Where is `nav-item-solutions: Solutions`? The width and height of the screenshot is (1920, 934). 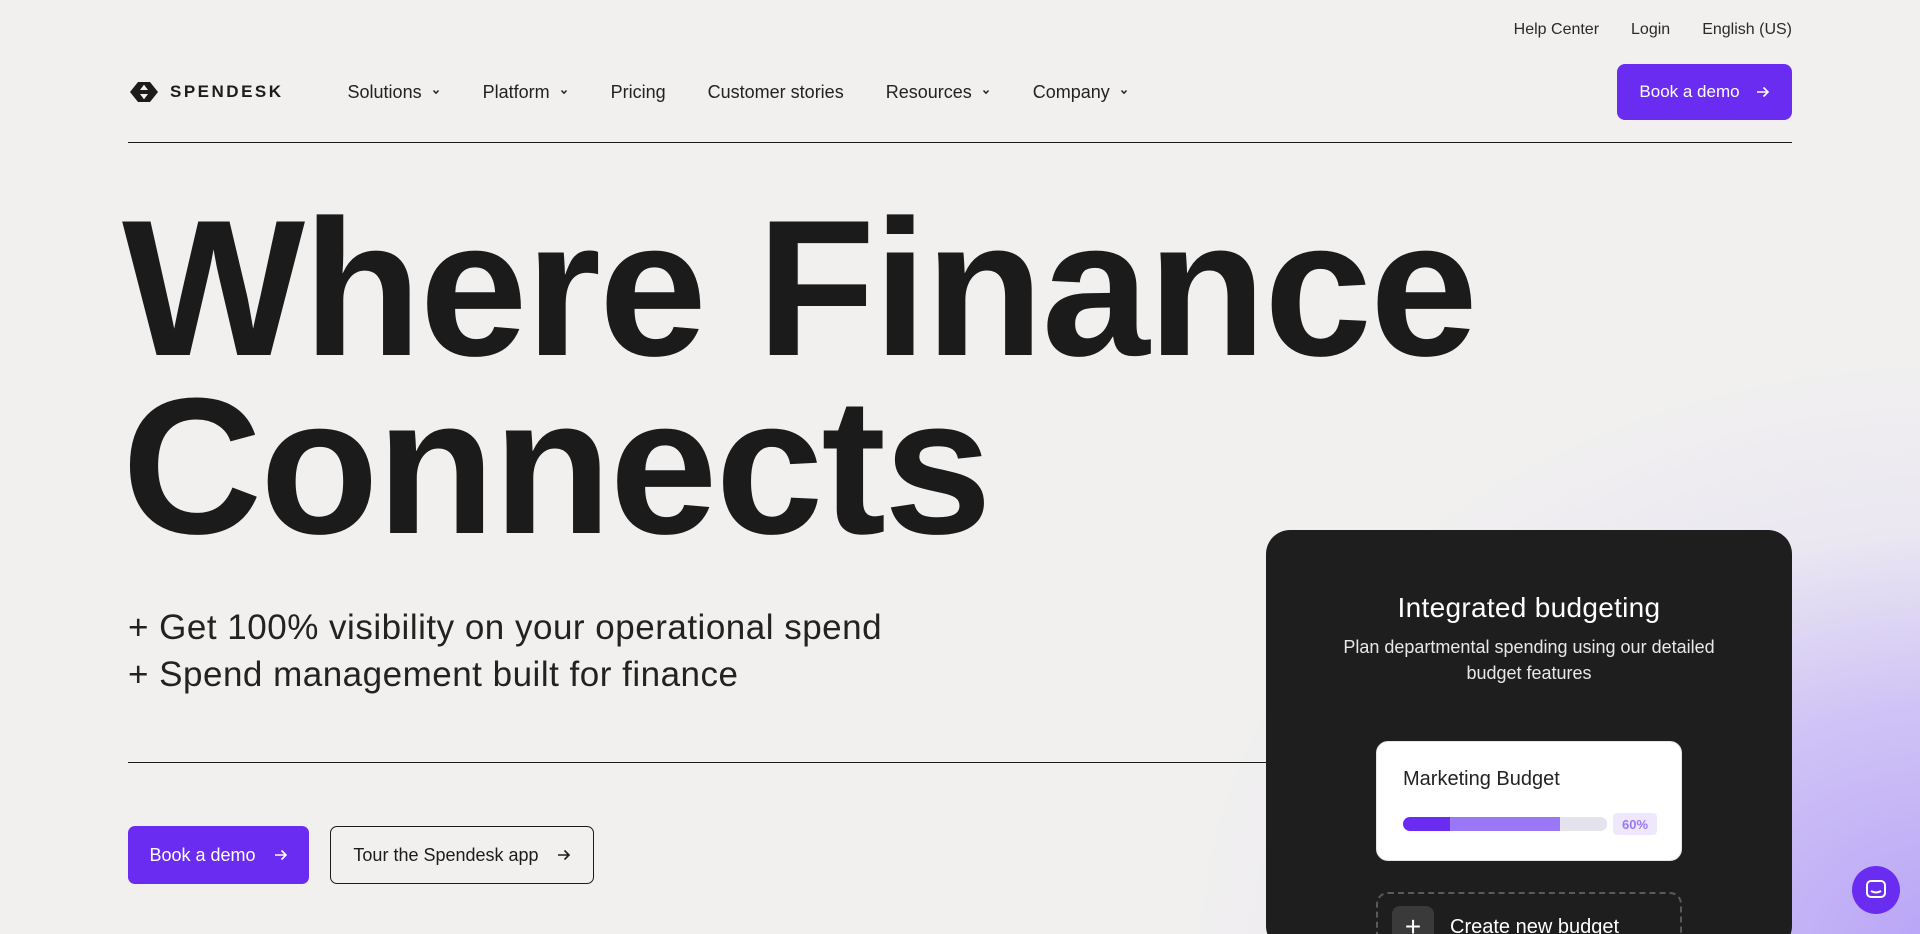 nav-item-solutions: Solutions is located at coordinates (394, 92).